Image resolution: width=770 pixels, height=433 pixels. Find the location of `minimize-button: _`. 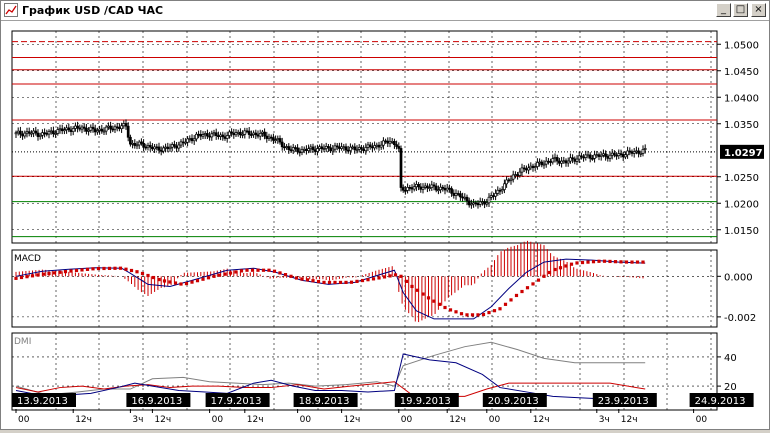

minimize-button: _ is located at coordinates (723, 10).